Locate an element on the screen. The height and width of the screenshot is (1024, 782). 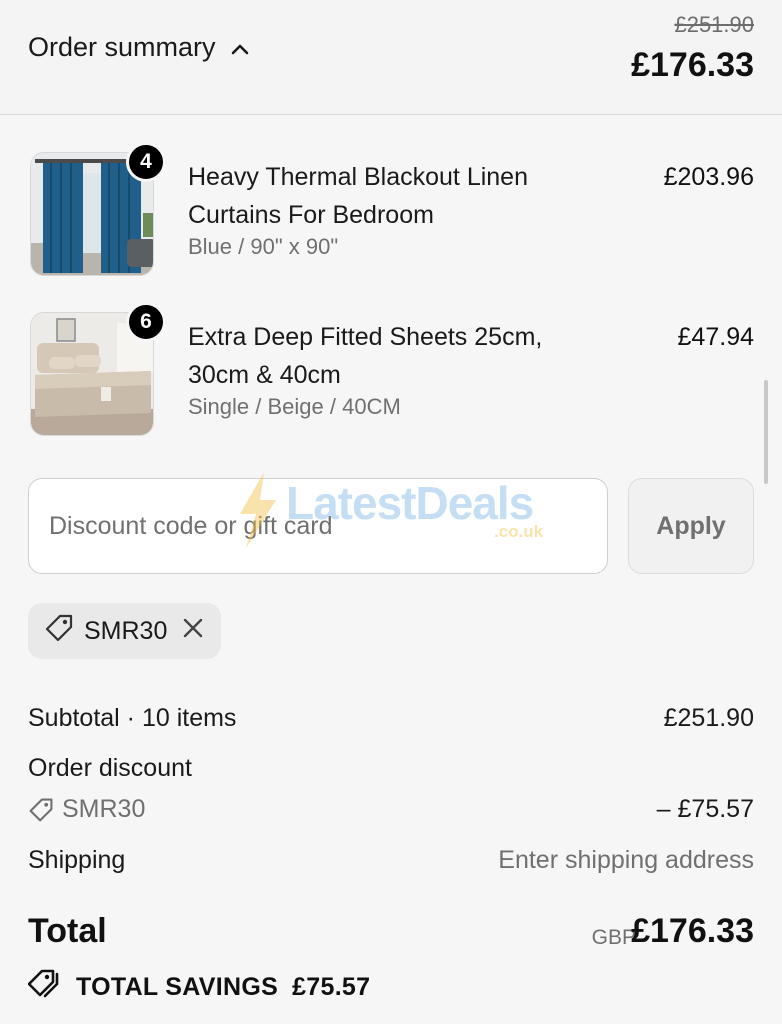
savings-value: £75.57 is located at coordinates (331, 987).